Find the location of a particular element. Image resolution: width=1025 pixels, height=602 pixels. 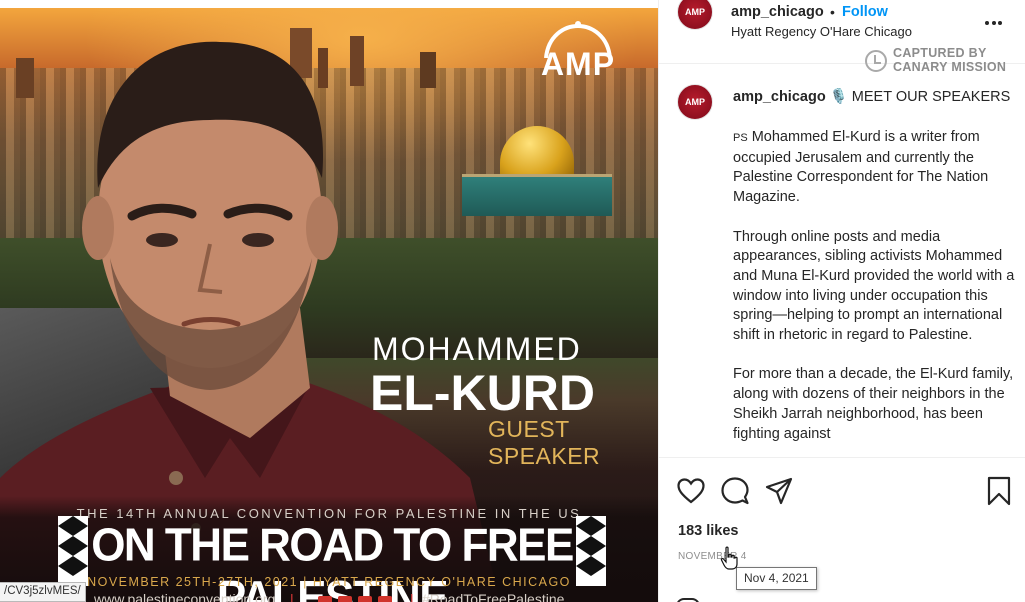

amp-logo-text: AMP is located at coordinates (578, 64).